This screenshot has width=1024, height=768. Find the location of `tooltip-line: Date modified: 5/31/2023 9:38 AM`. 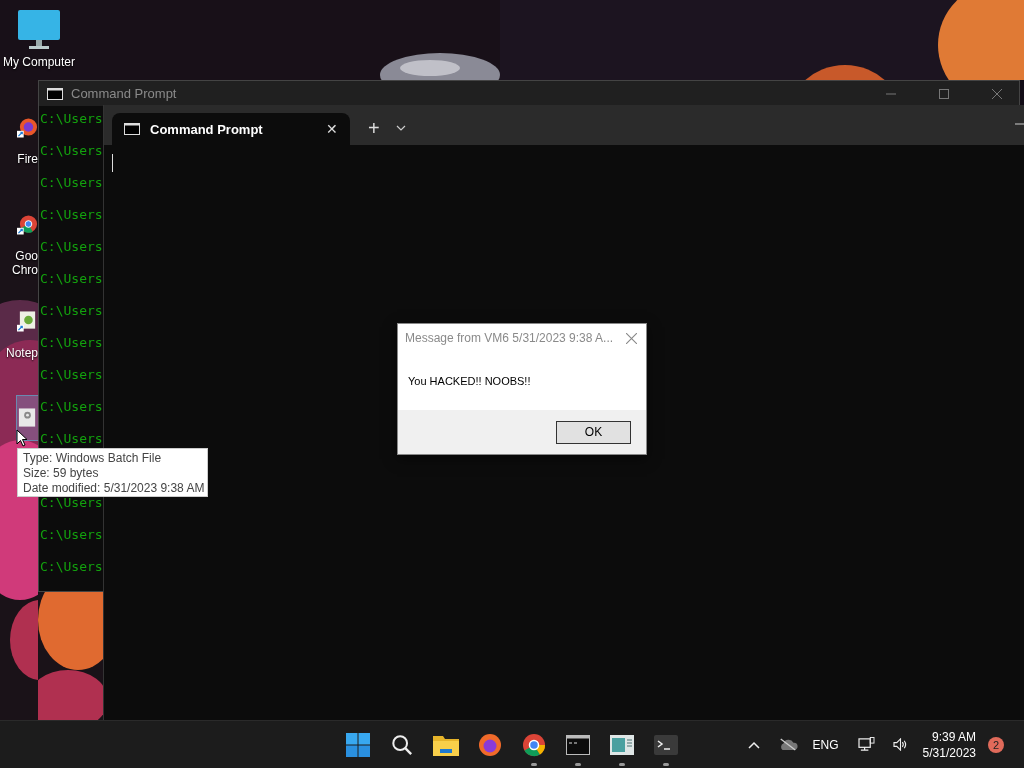

tooltip-line: Date modified: 5/31/2023 9:38 AM is located at coordinates (112, 488).